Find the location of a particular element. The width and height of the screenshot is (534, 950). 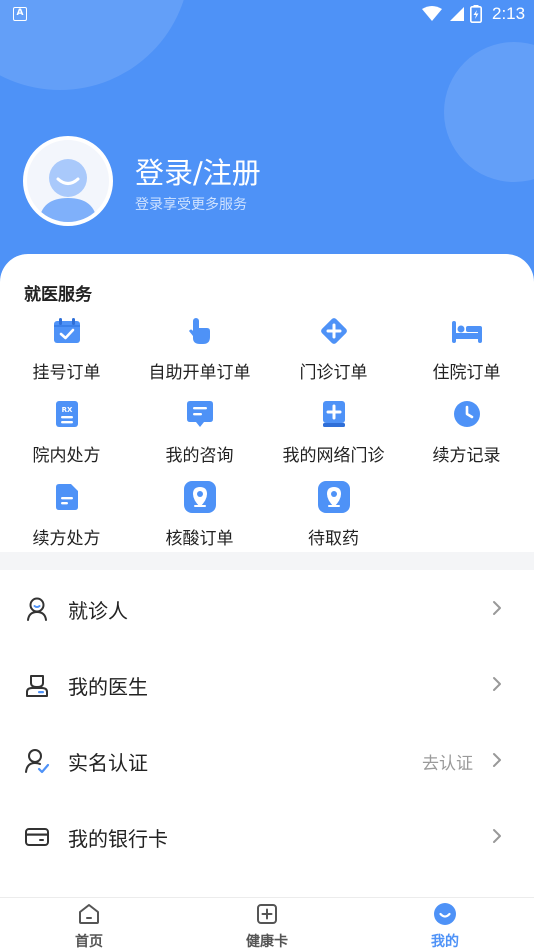

diamond-plus-icon is located at coordinates (333, 331).